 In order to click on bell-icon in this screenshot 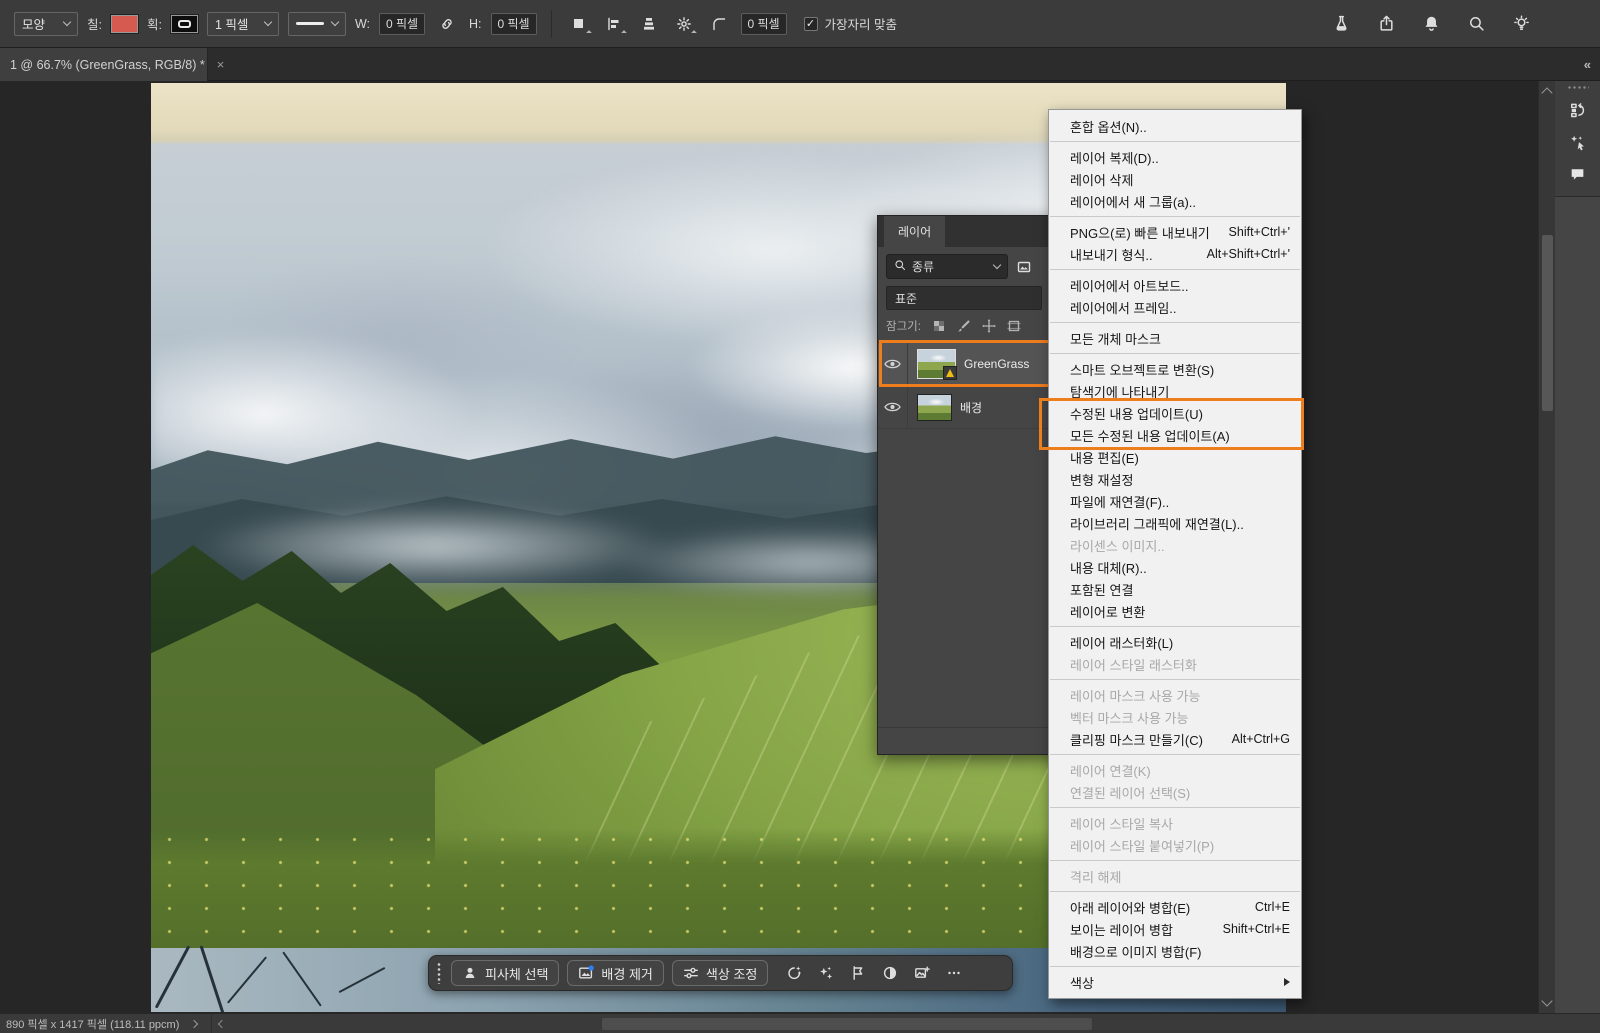, I will do `click(1431, 24)`.